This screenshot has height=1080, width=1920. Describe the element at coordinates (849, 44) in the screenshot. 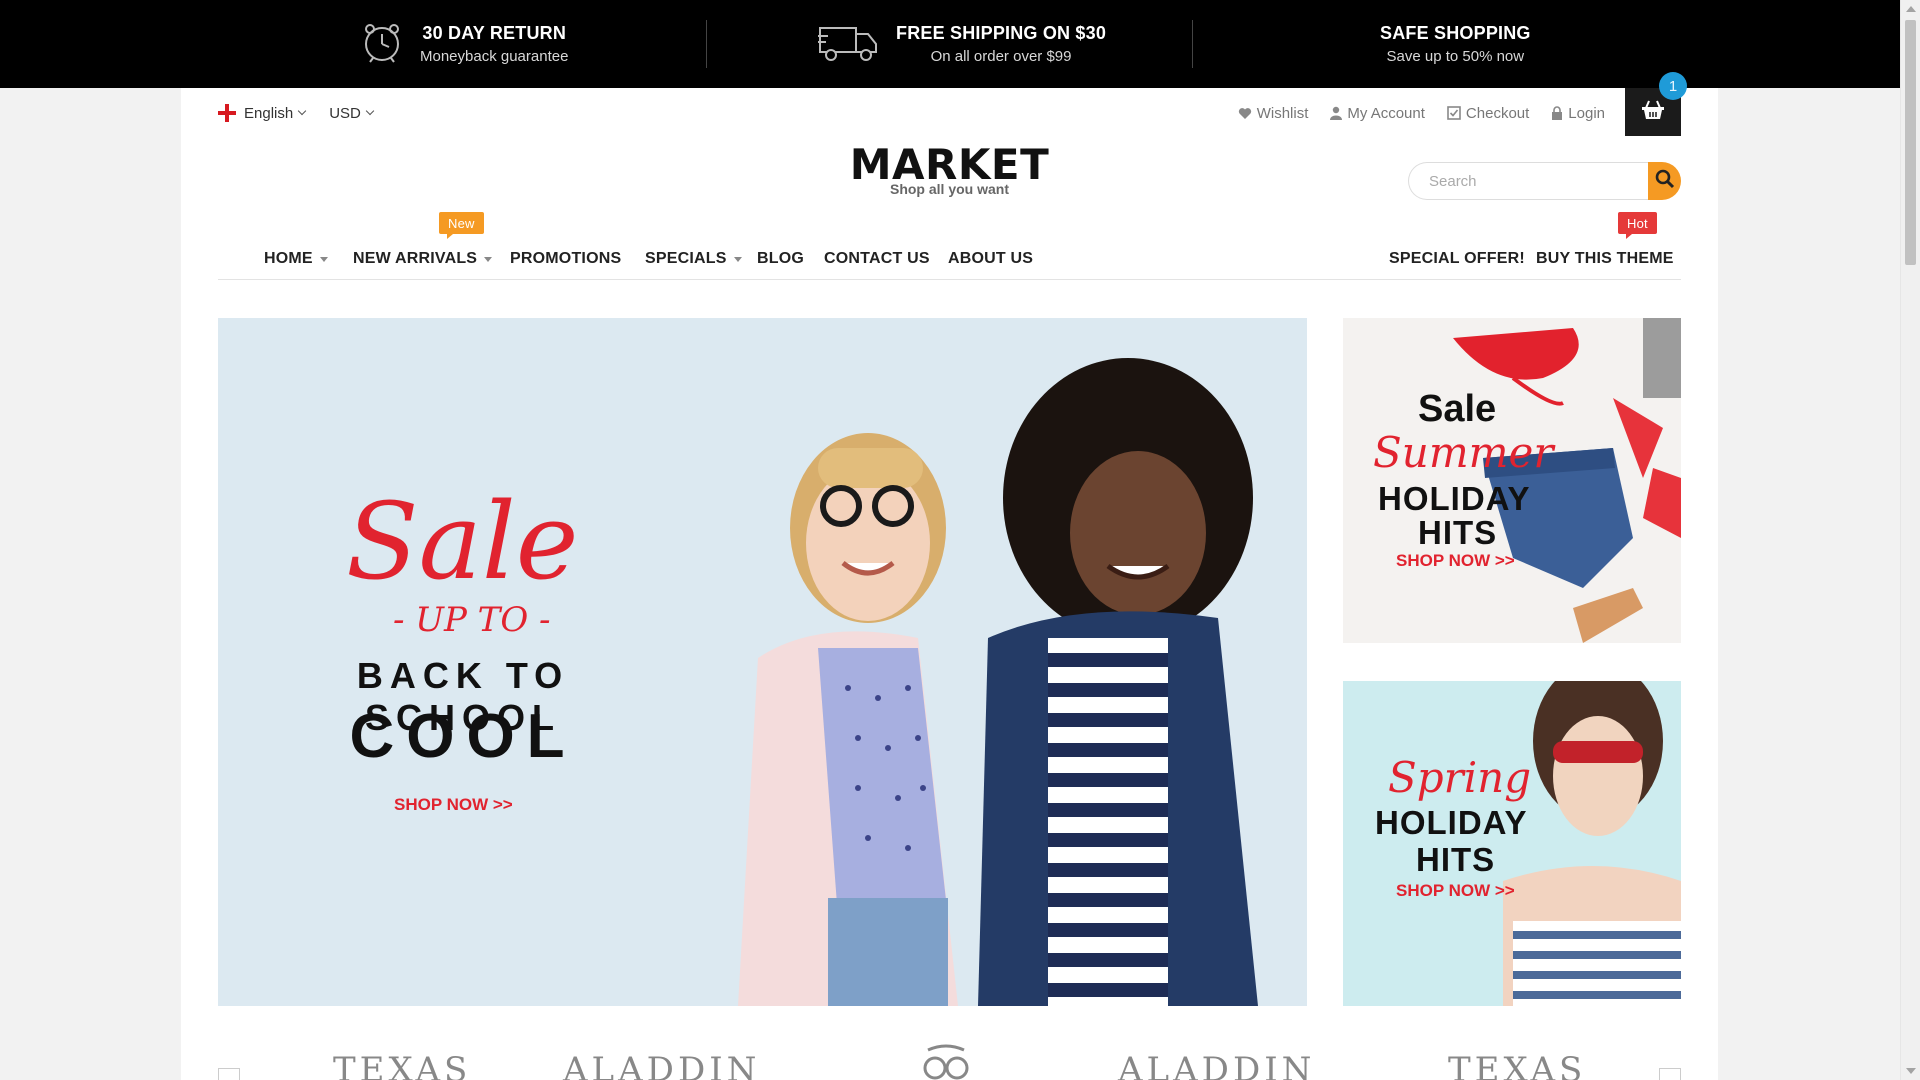

I see `delivery-truck-icon` at that location.